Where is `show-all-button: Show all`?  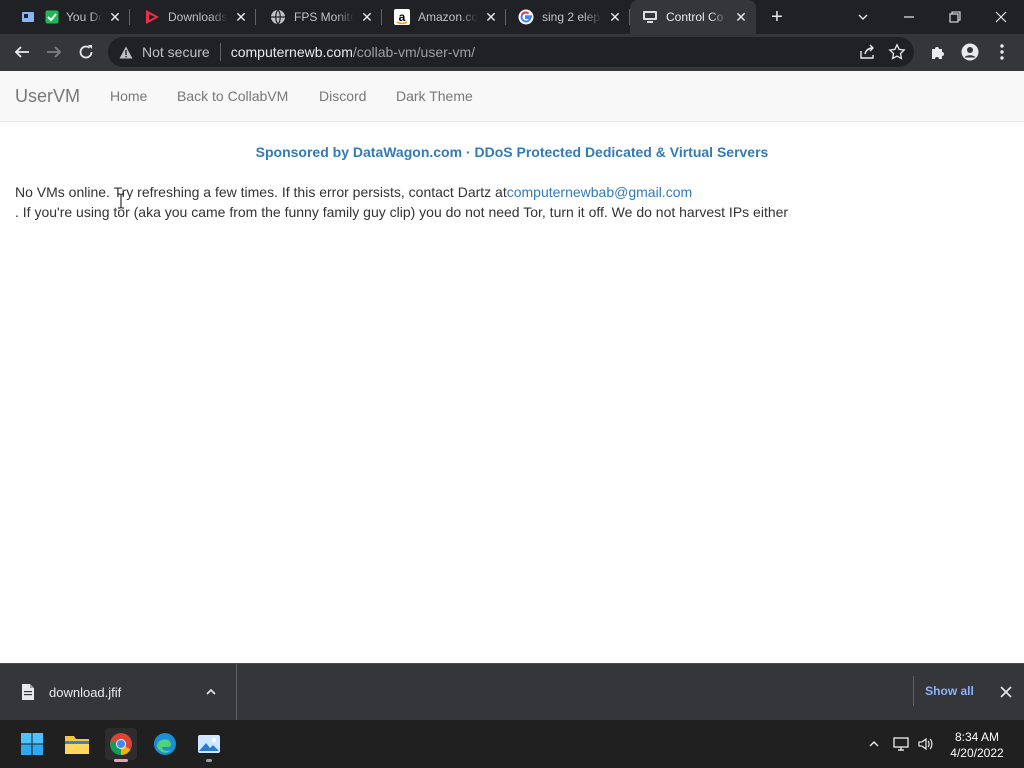 show-all-button: Show all is located at coordinates (949, 691).